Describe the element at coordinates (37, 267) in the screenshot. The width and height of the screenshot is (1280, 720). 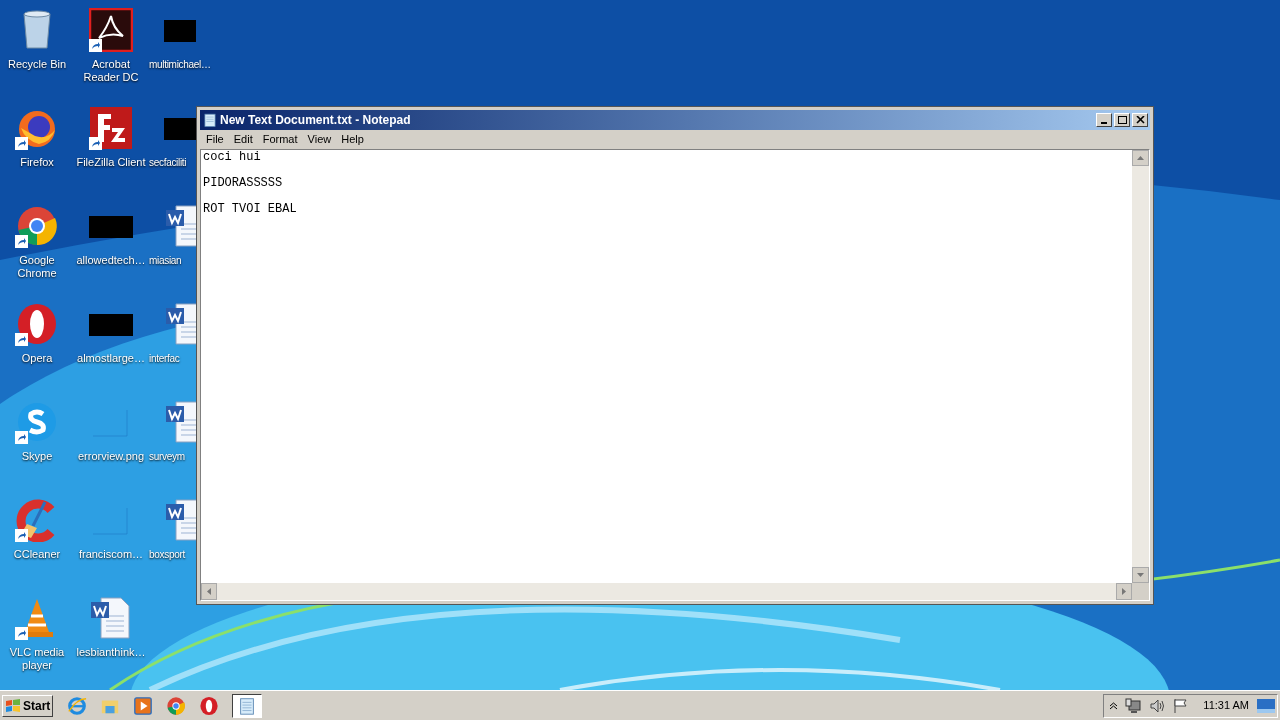
I see `icon-label: Google Chrome` at that location.